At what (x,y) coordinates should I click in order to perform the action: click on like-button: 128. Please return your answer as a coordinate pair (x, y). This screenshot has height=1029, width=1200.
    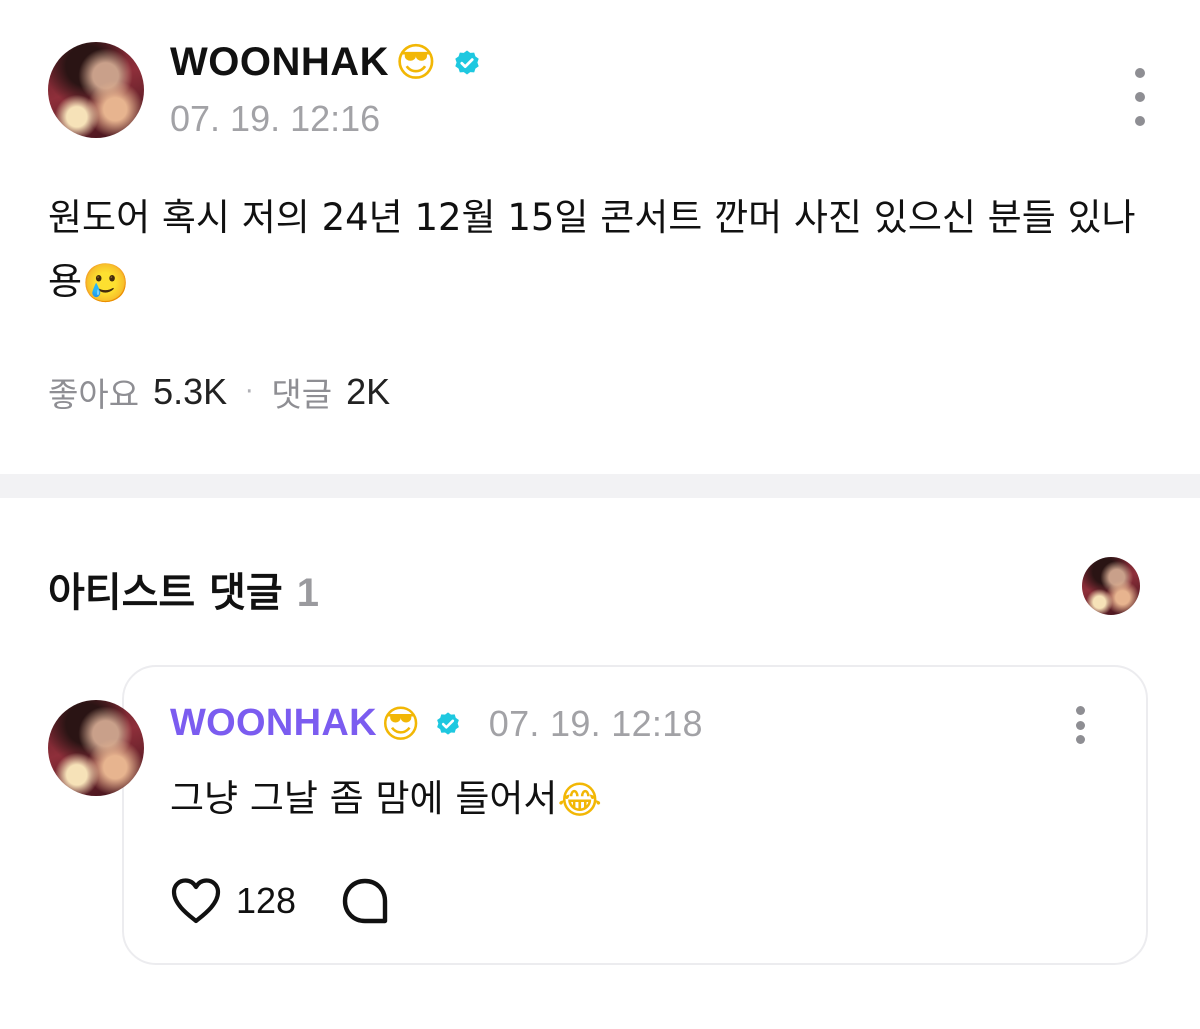
    Looking at the image, I should click on (233, 901).